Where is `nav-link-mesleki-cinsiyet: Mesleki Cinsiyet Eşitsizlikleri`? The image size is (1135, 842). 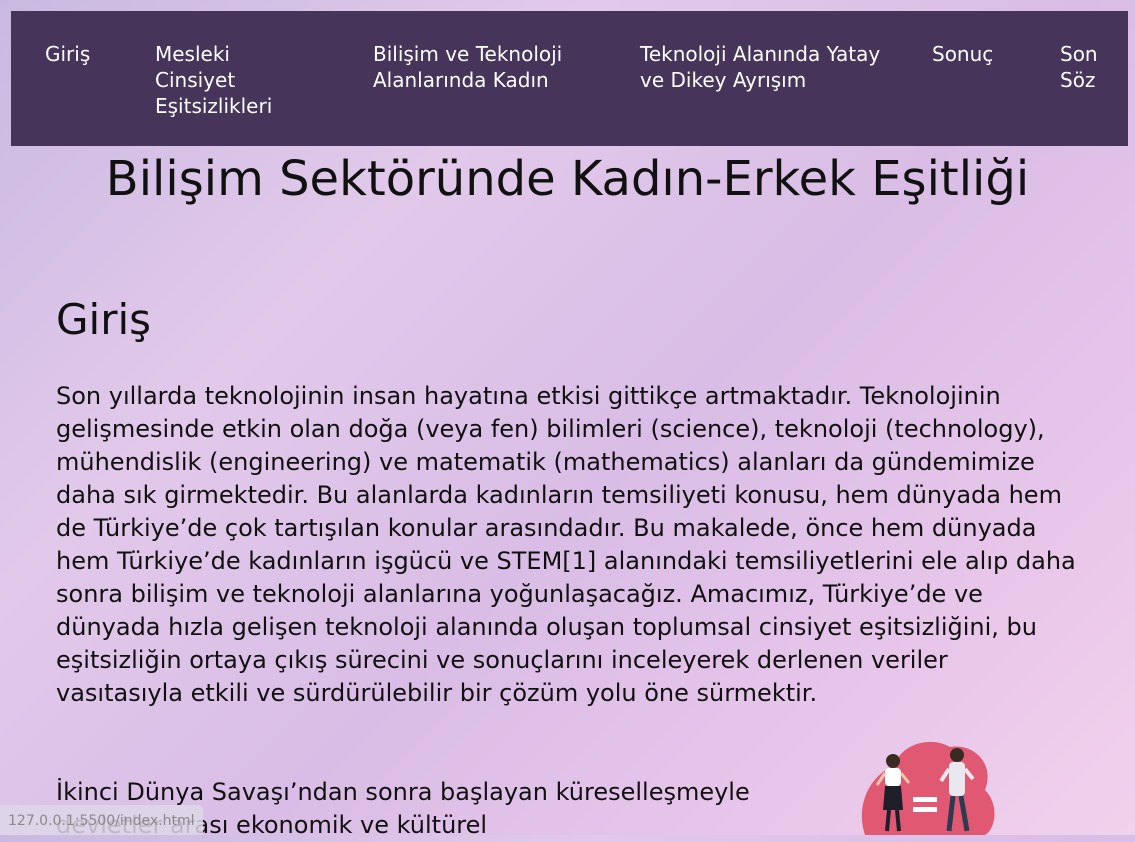 nav-link-mesleki-cinsiyet: Mesleki Cinsiyet Eşitsizlikleri is located at coordinates (230, 80).